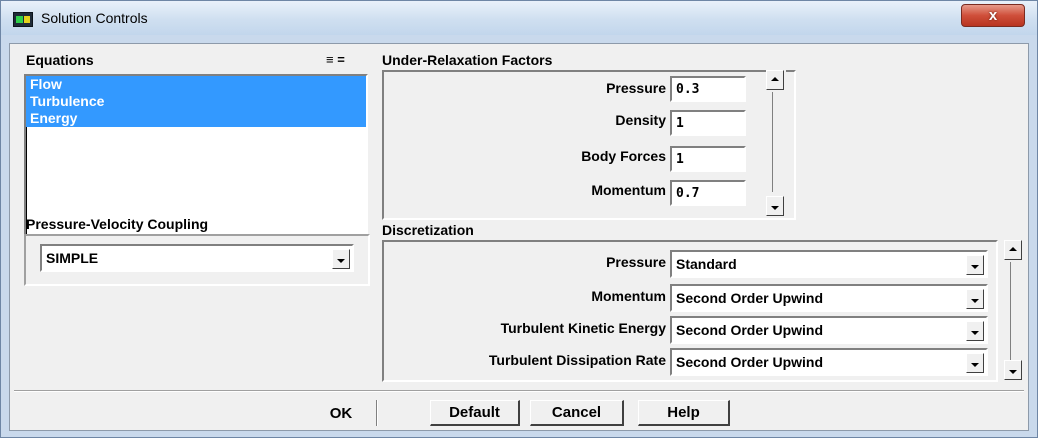 Image resolution: width=1038 pixels, height=438 pixels. What do you see at coordinates (829, 298) in the screenshot?
I see `disc-momentum-select: Second Order Upwind` at bounding box center [829, 298].